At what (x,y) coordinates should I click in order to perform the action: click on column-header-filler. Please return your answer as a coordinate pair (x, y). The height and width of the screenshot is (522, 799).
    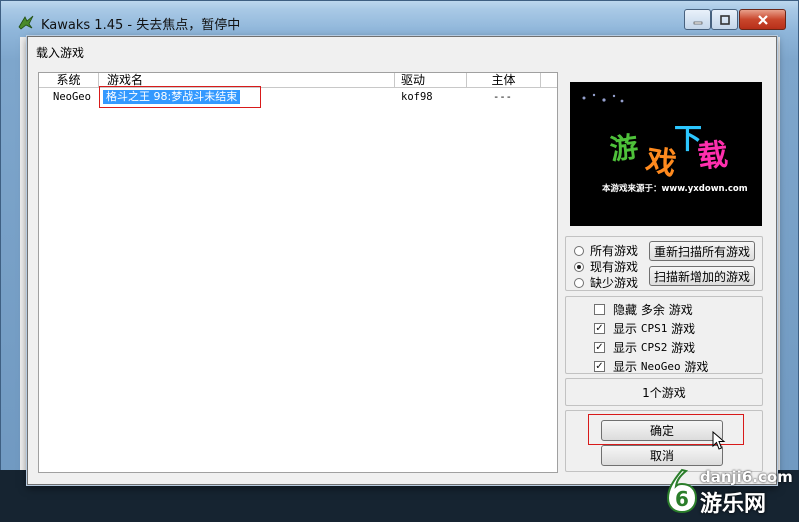
    Looking at the image, I should click on (549, 80).